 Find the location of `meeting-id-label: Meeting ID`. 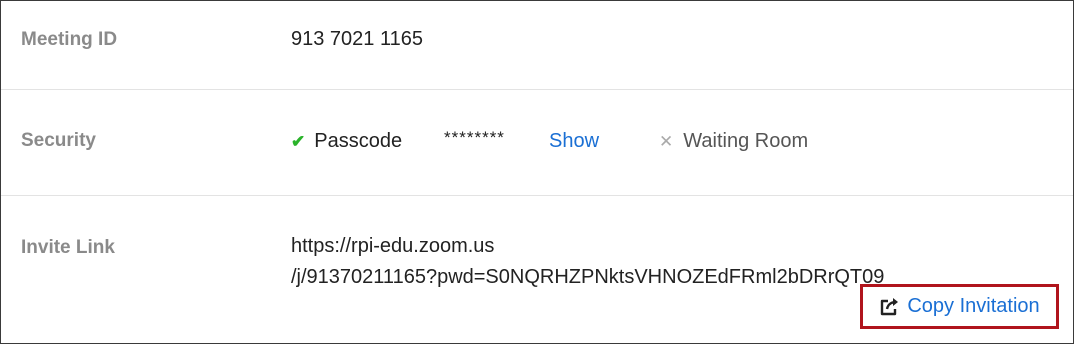

meeting-id-label: Meeting ID is located at coordinates (69, 39).